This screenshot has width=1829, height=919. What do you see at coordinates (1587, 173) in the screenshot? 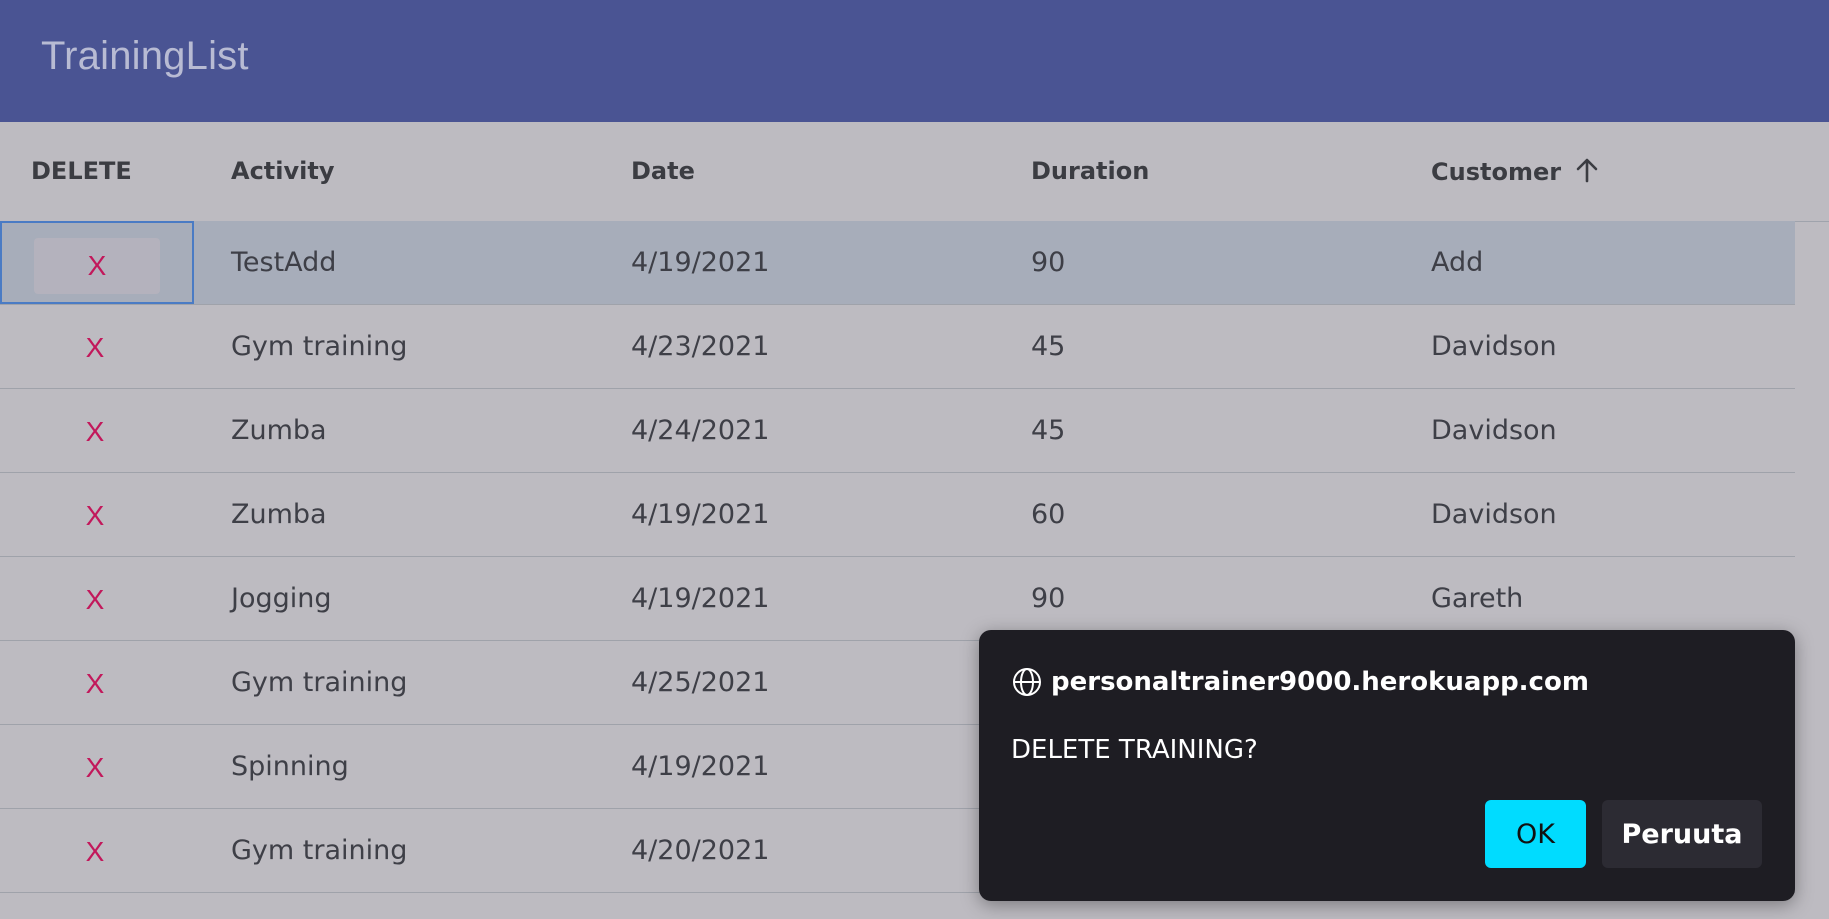
I see `sort-ascending-icon` at bounding box center [1587, 173].